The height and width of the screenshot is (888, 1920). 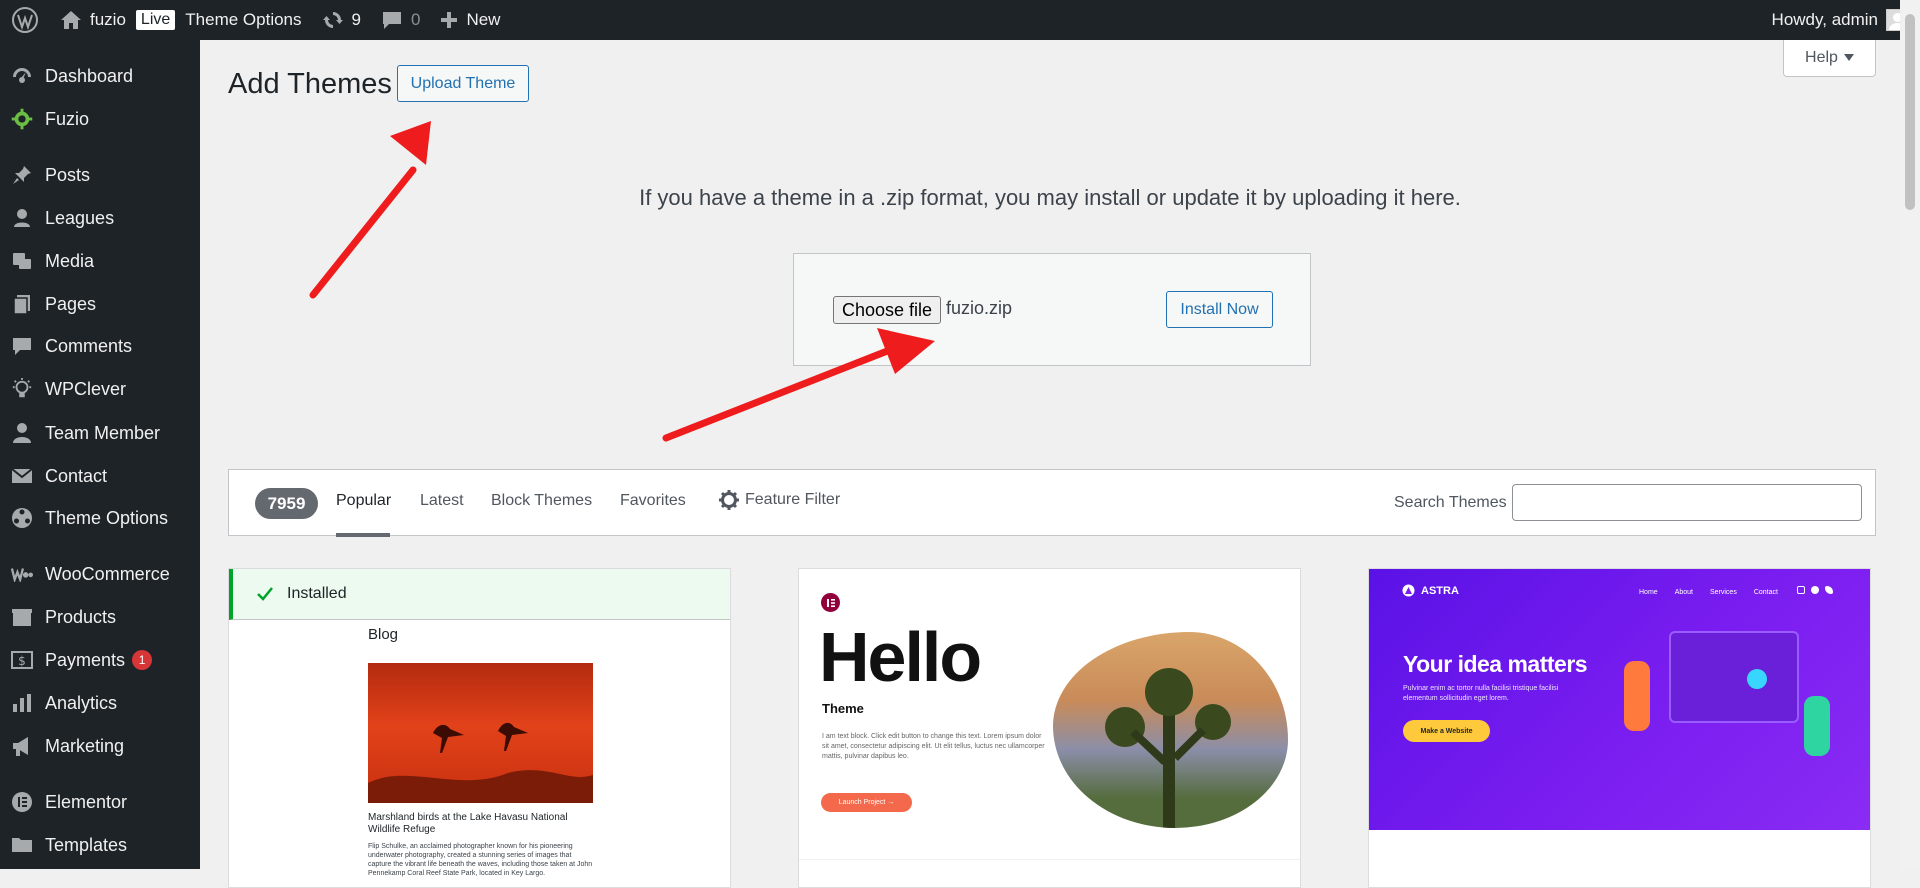 I want to click on instagram-icon, so click(x=1801, y=590).